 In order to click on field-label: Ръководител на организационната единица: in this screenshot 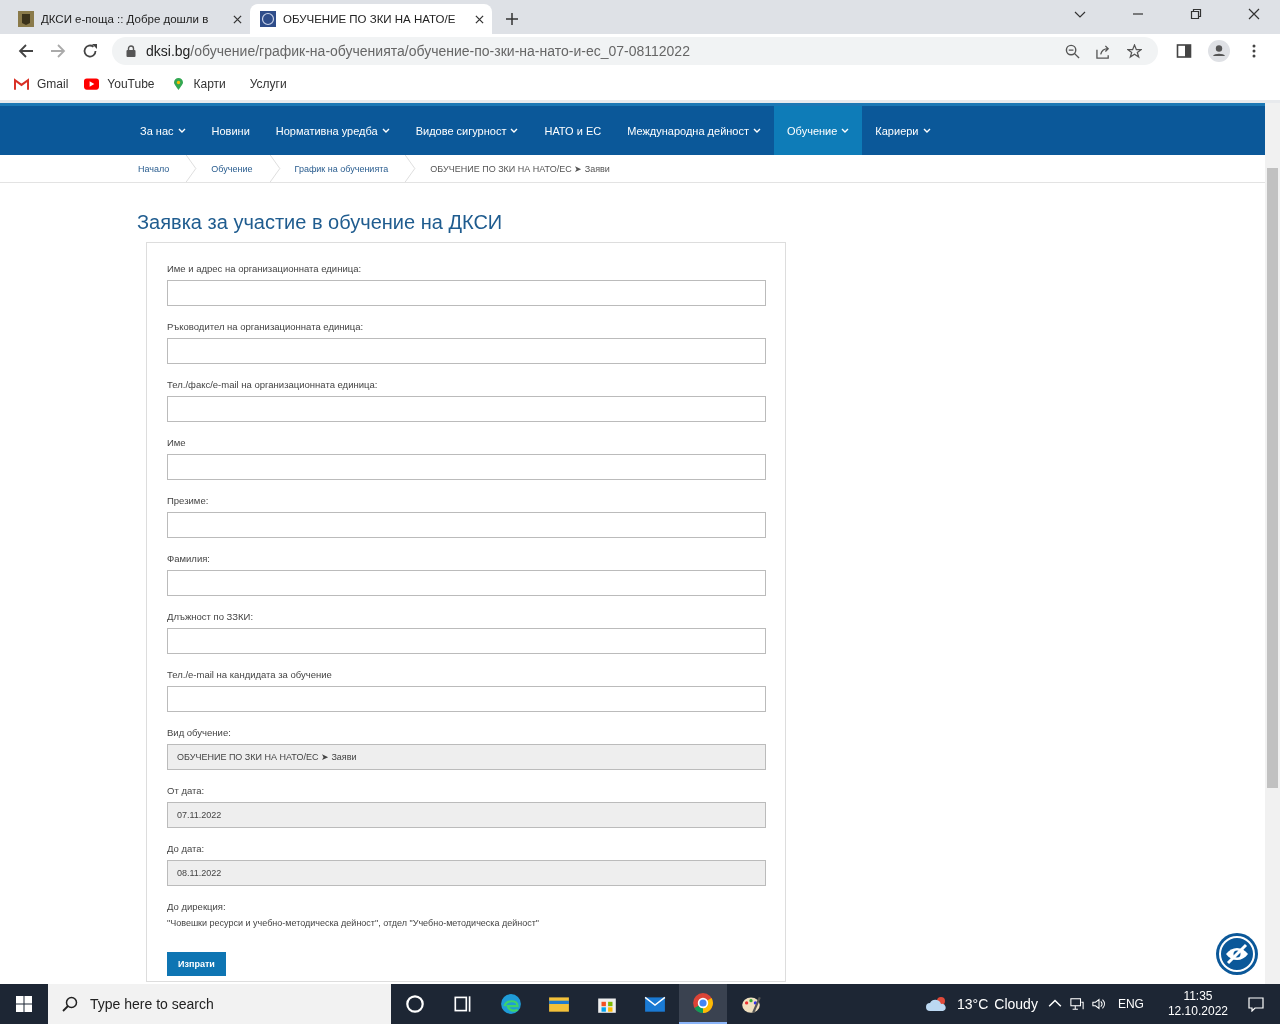, I will do `click(266, 326)`.